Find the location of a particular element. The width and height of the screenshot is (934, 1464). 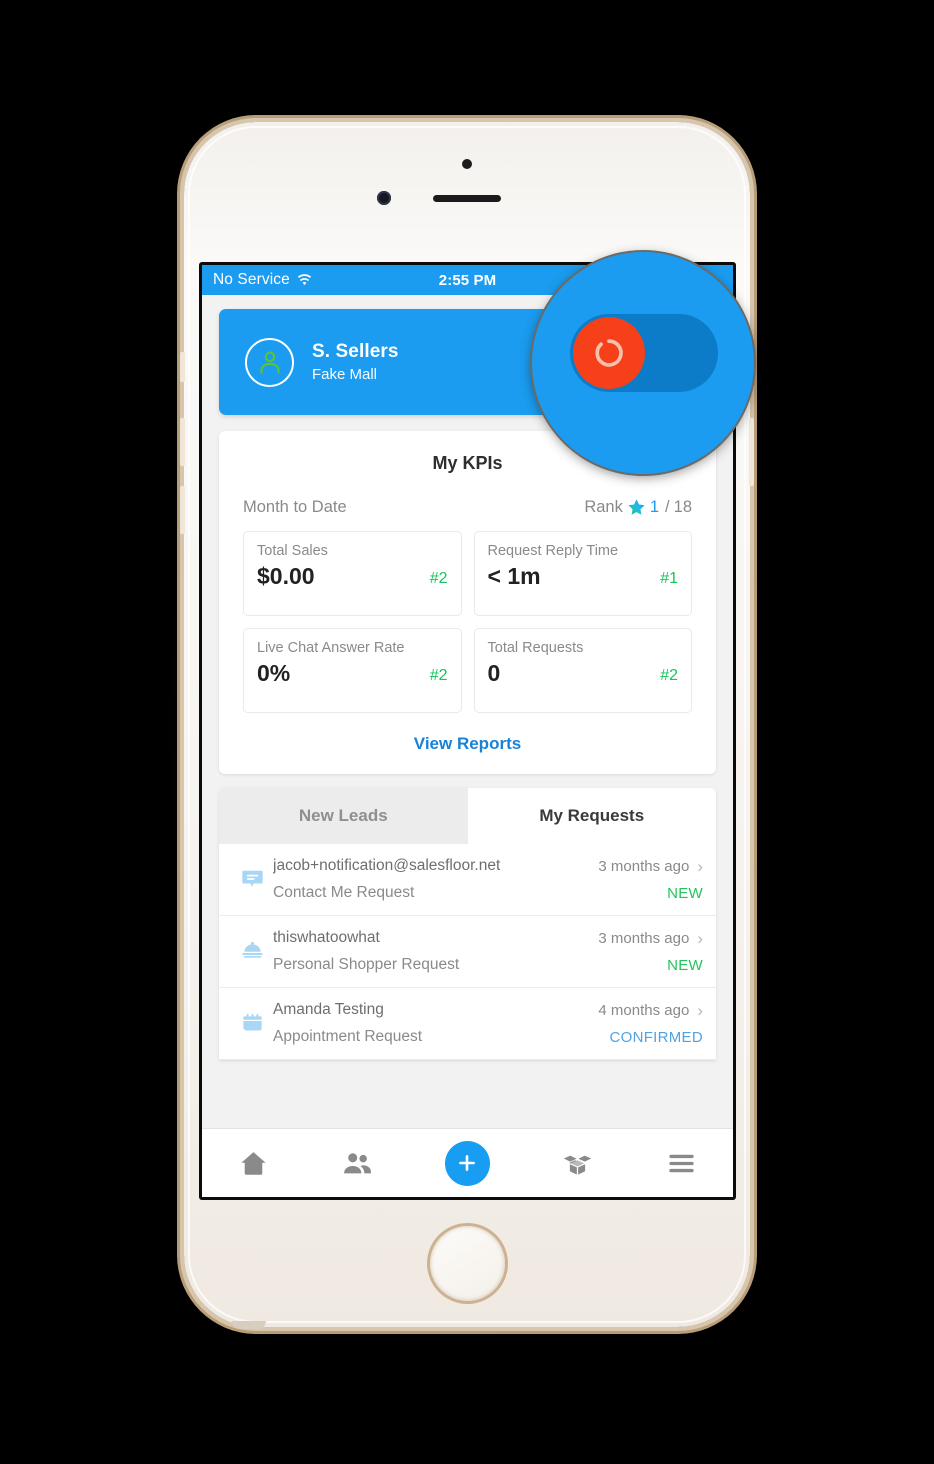

plus-icon is located at coordinates (467, 1163).